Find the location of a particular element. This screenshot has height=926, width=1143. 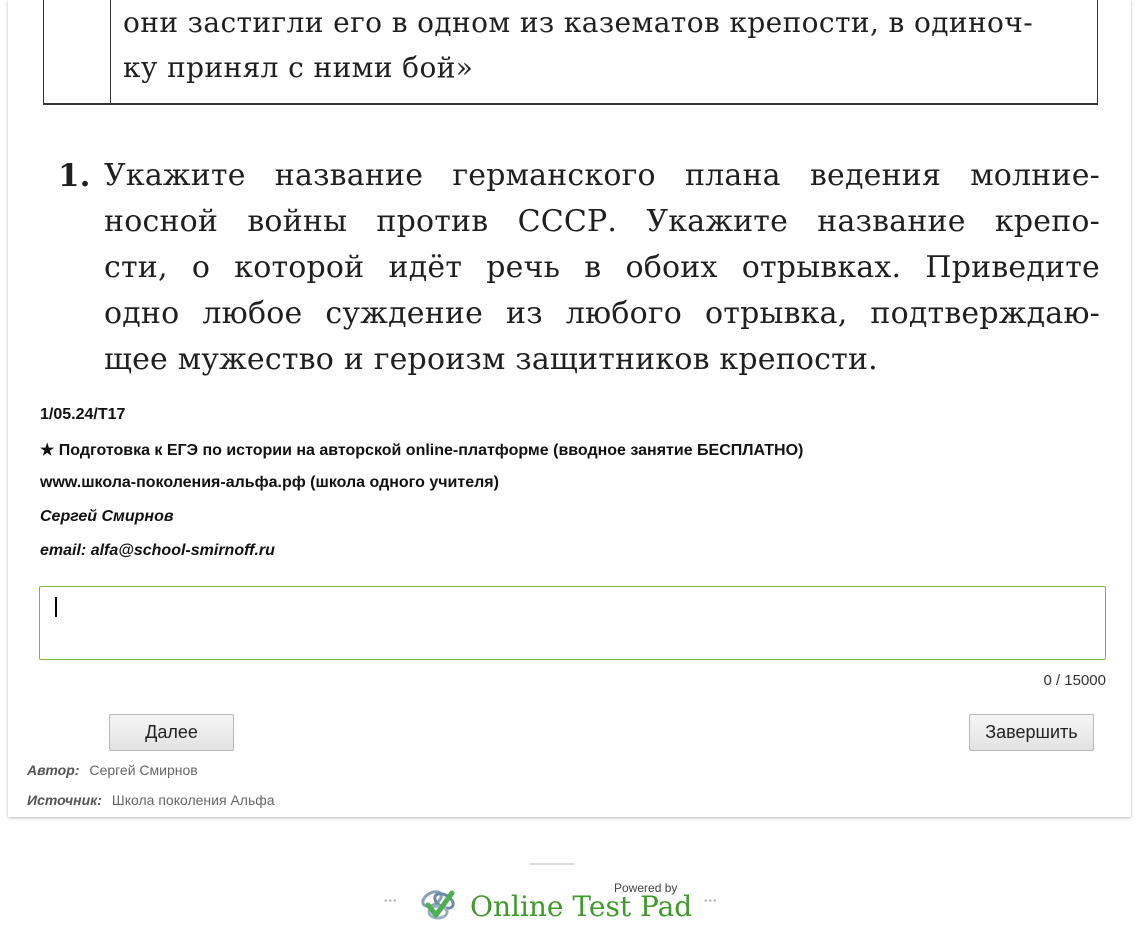

teacher-name: Сергей Смирнов is located at coordinates (107, 516).